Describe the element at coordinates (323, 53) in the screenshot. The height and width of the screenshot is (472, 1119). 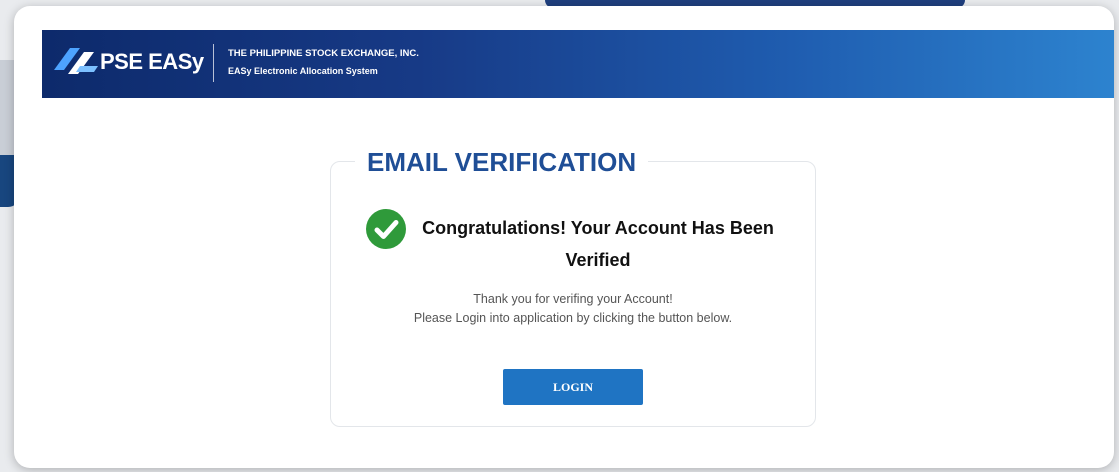
I see `organization-name: THE PHILIPPINE STOCK EXCHANGE, INC.` at that location.